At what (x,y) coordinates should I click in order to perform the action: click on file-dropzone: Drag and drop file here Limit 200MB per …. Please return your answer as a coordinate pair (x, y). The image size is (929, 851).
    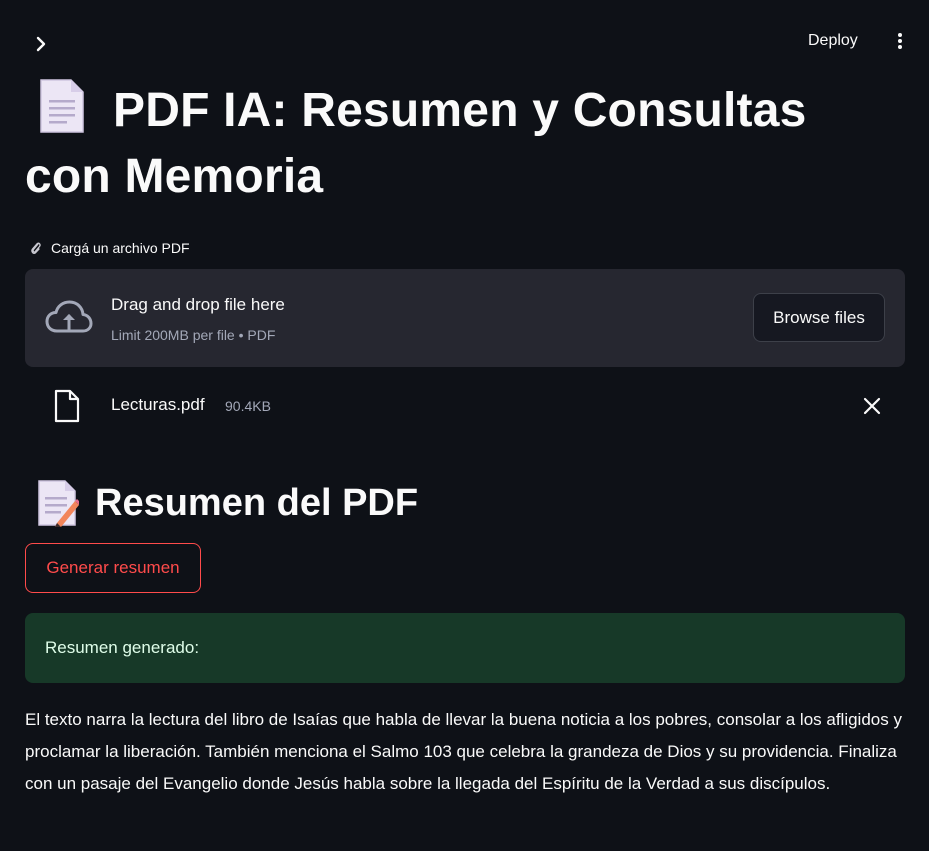
    Looking at the image, I should click on (465, 318).